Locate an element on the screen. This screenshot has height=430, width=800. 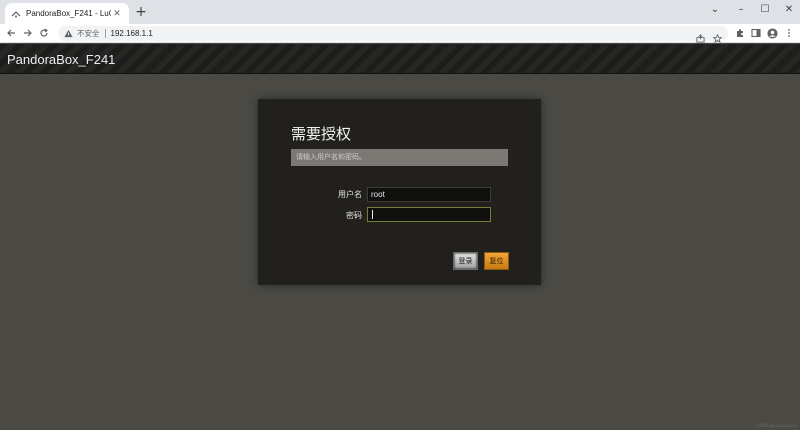
side-panel-icon is located at coordinates (756, 33).